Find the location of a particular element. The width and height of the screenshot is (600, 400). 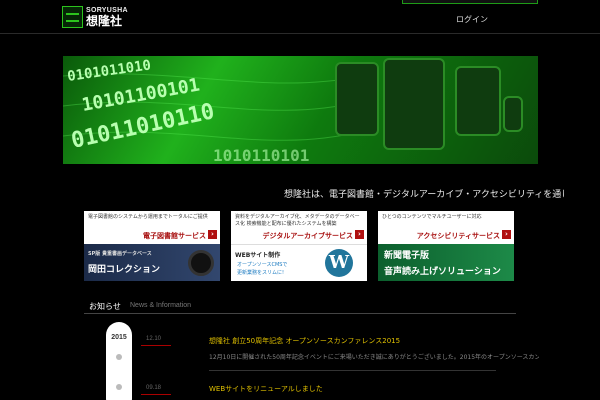

banner-title: 音声読み上げソリューション is located at coordinates (442, 272).